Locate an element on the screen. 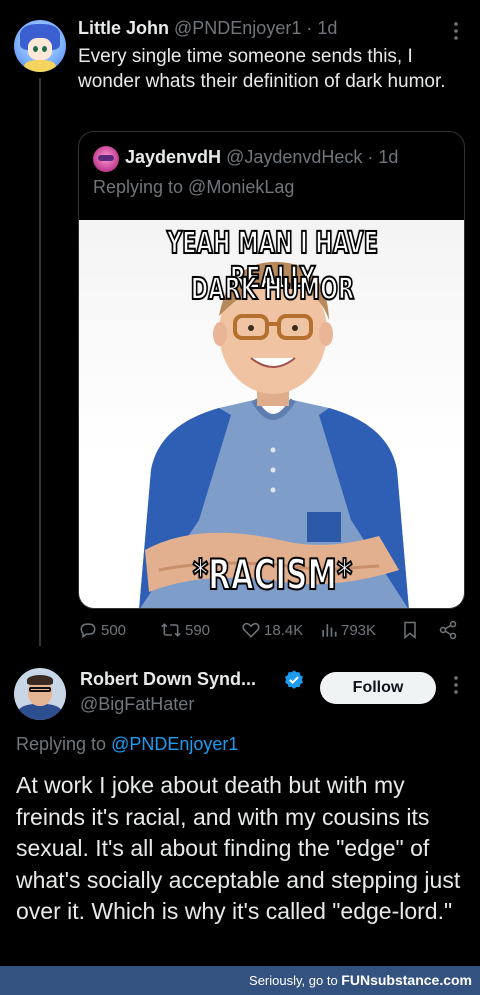 The height and width of the screenshot is (995, 480). replying-handle-link: @PNDEnjoyer1 is located at coordinates (174, 744).